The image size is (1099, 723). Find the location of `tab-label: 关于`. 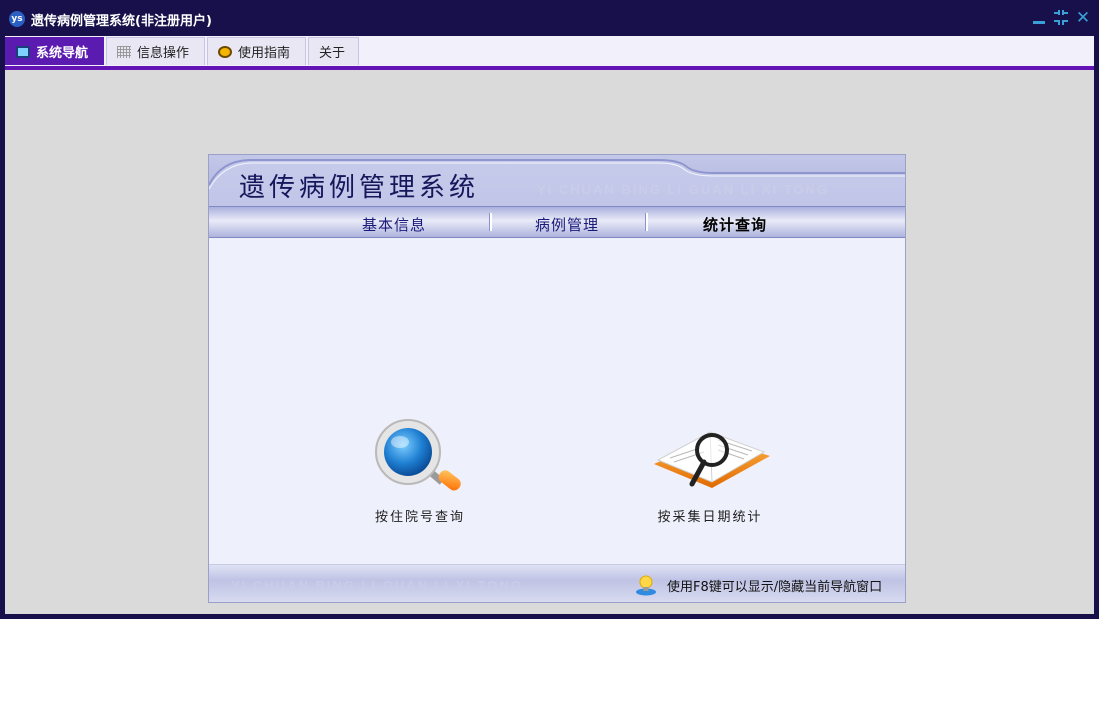

tab-label: 关于 is located at coordinates (332, 53).